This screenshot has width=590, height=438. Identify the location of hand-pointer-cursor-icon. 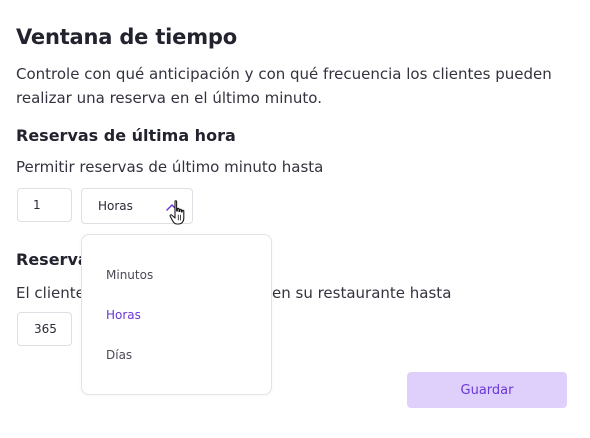
(177, 212).